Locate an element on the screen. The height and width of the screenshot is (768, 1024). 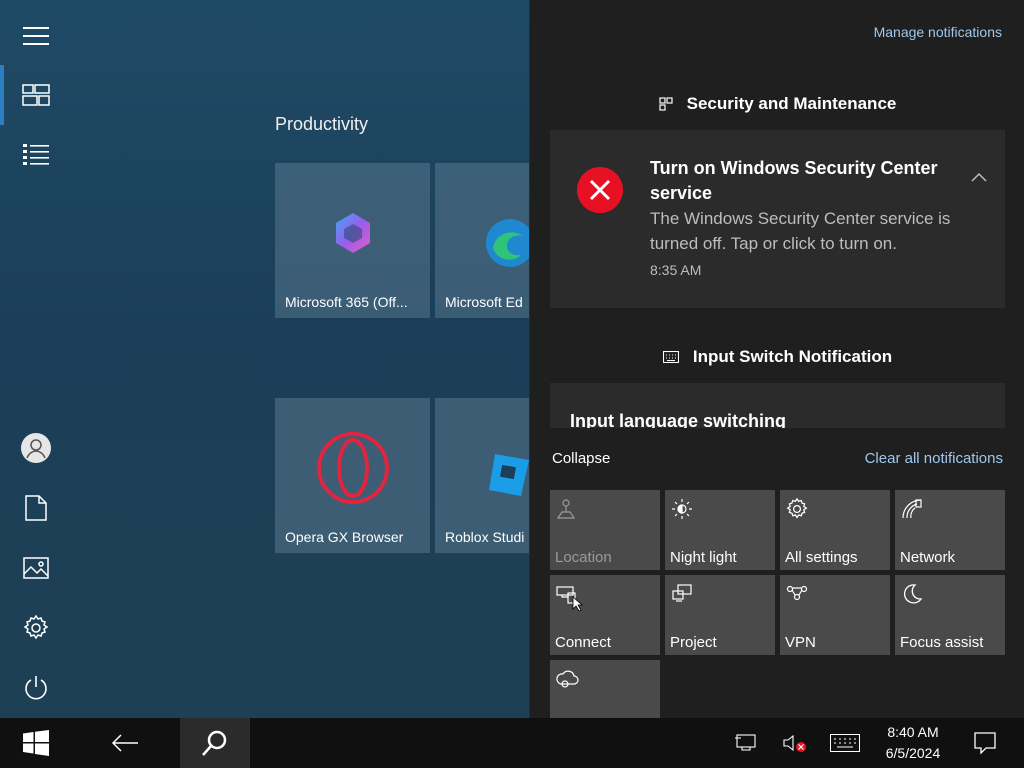
power-icon is located at coordinates (36, 688).